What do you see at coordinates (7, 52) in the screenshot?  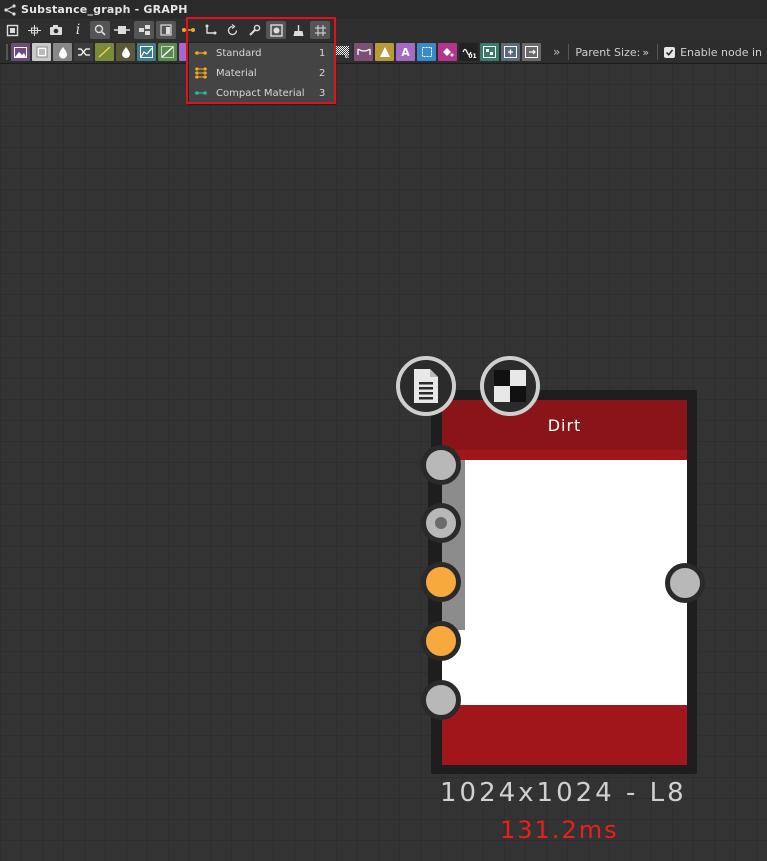 I see `toolbar-grip` at bounding box center [7, 52].